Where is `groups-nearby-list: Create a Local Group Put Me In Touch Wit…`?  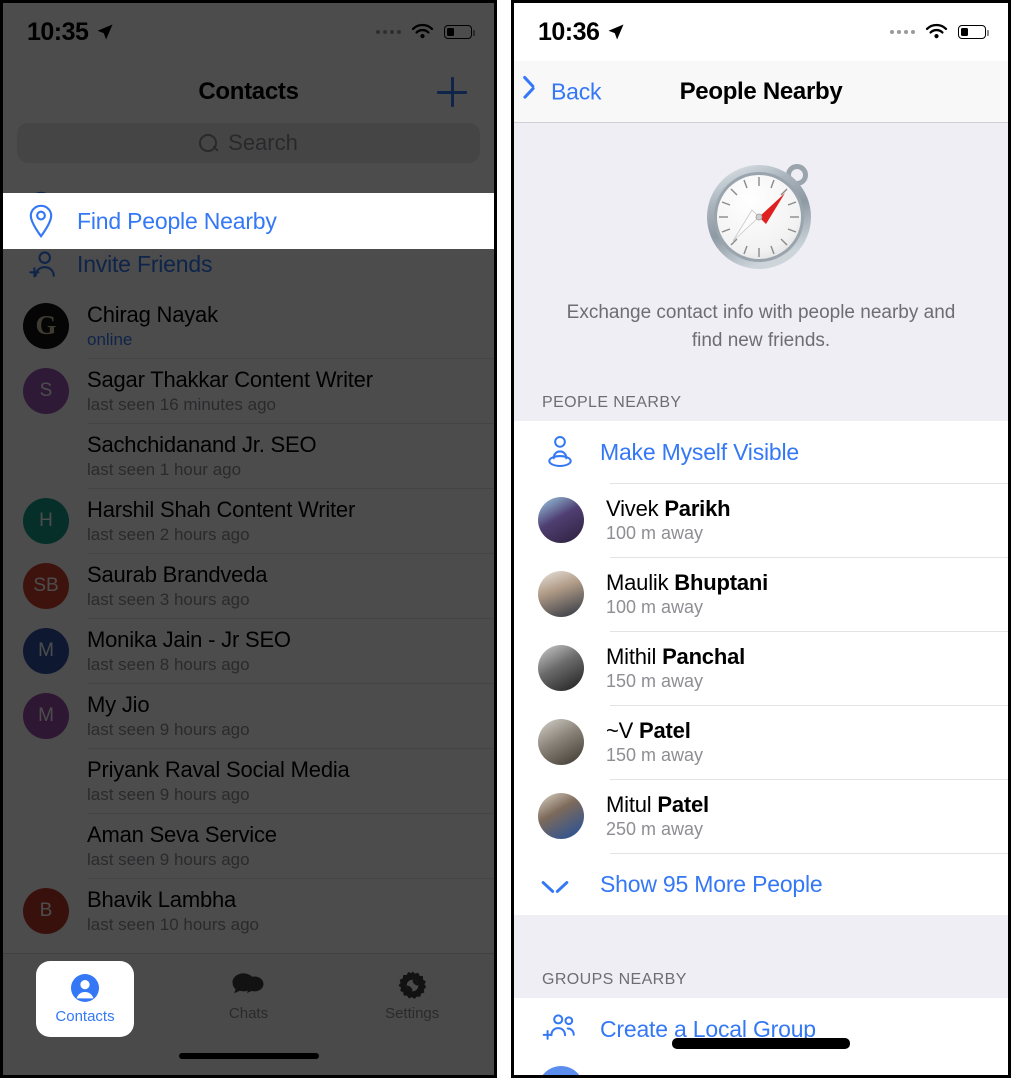 groups-nearby-list: Create a Local Group Put Me In Touch Wit… is located at coordinates (761, 1036).